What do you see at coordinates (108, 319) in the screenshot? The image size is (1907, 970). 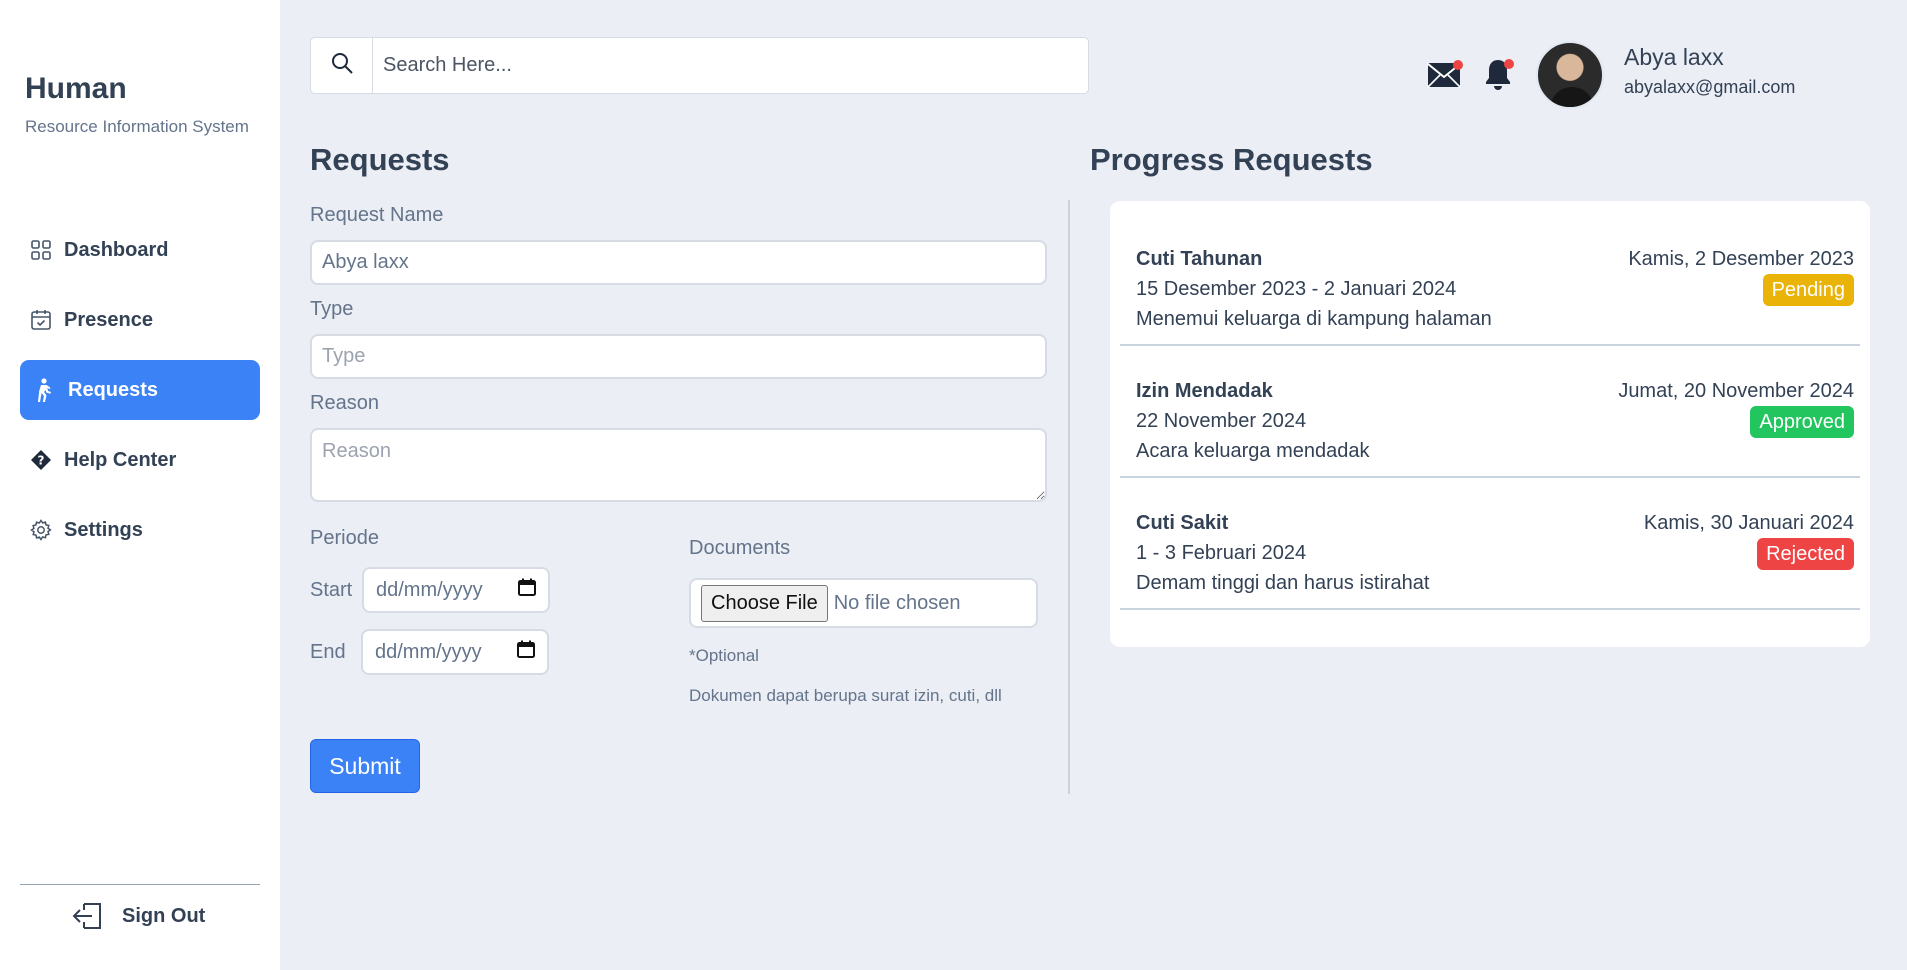 I see `sidebar-item-label: Presence` at bounding box center [108, 319].